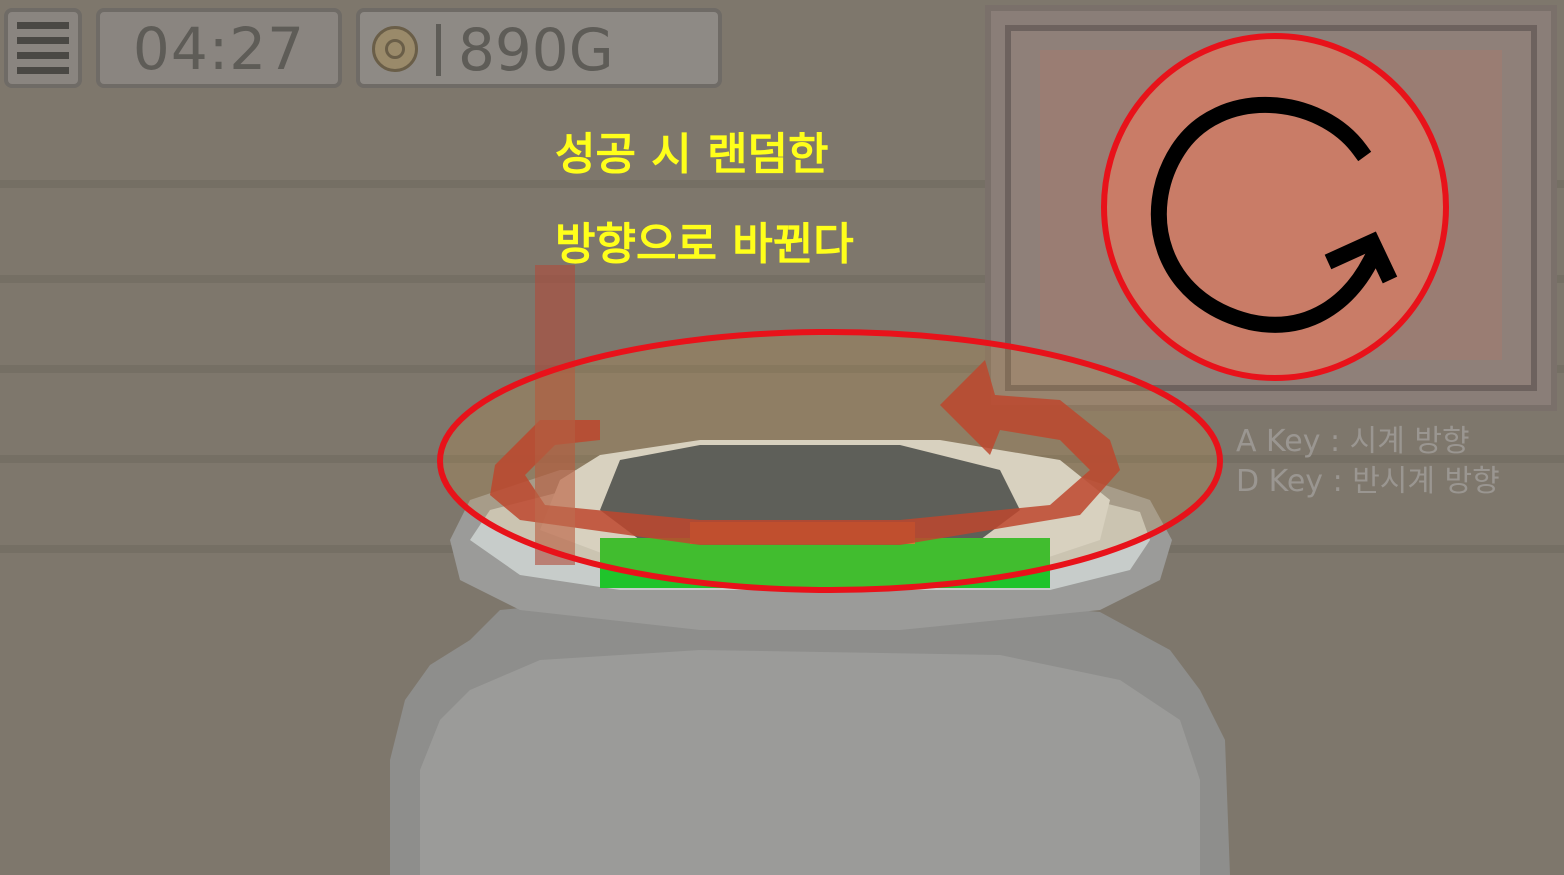 This screenshot has height=875, width=1564. I want to click on caption-line-1: 성공 시 랜덤한, so click(692, 154).